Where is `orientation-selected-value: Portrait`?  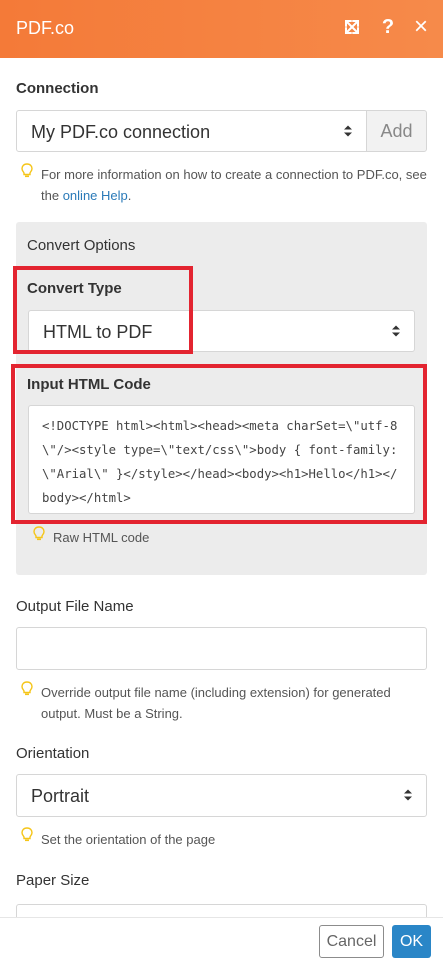
orientation-selected-value: Portrait is located at coordinates (60, 796).